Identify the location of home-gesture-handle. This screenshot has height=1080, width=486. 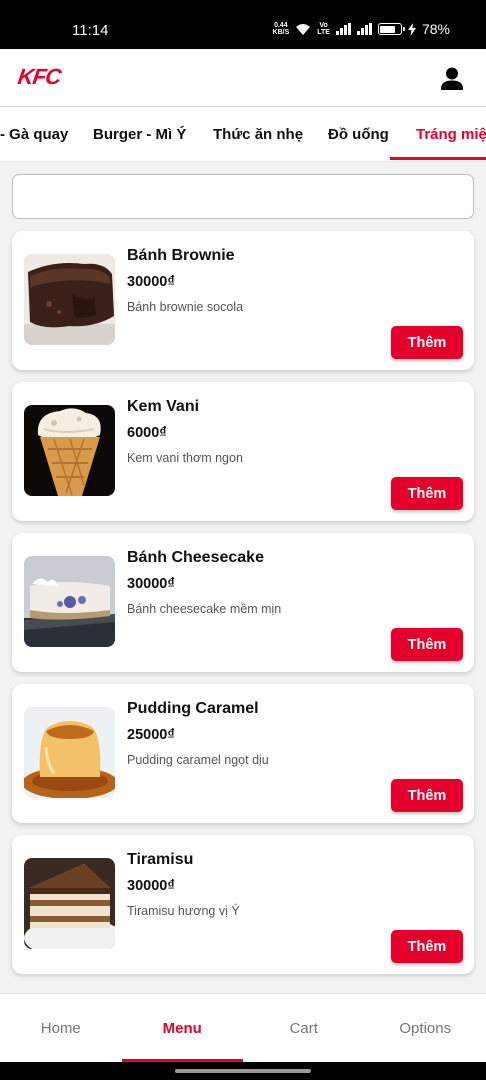
(243, 1071).